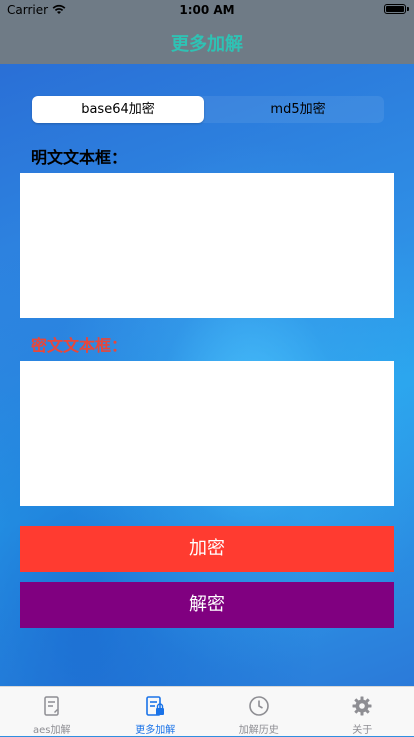 Image resolution: width=414 pixels, height=737 pixels. Describe the element at coordinates (362, 728) in the screenshot. I see `tab-about-label: 关于` at that location.